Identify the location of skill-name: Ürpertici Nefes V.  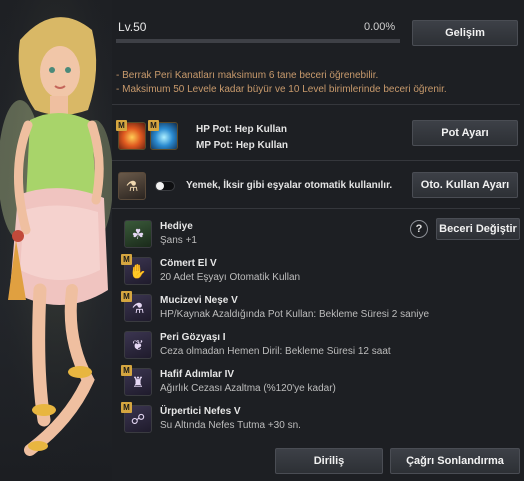
(200, 411).